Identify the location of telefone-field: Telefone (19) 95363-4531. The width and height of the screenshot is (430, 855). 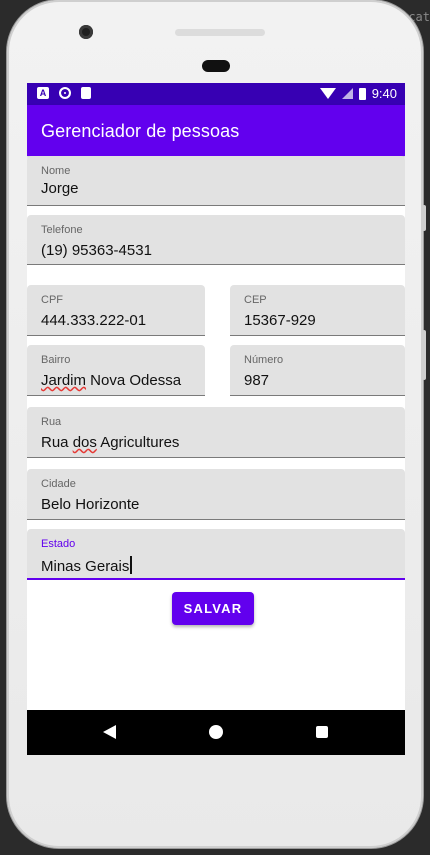
(216, 240).